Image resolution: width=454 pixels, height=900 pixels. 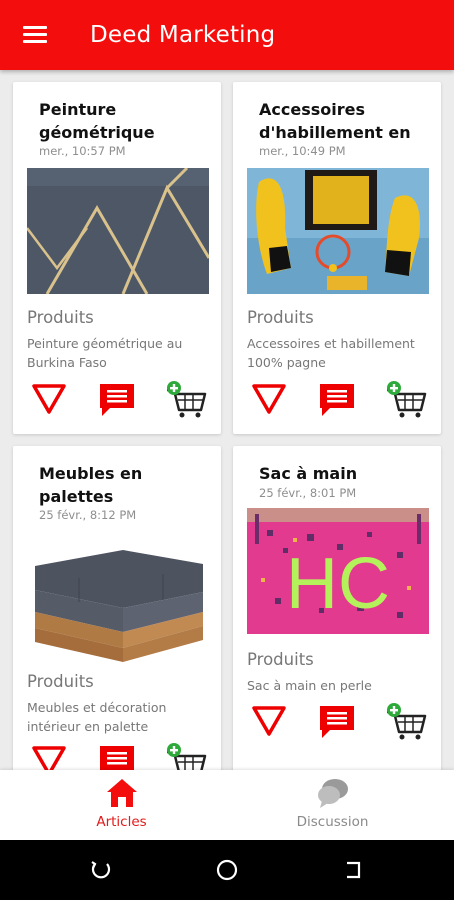 What do you see at coordinates (121, 822) in the screenshot?
I see `nav-label-articles: Articles` at bounding box center [121, 822].